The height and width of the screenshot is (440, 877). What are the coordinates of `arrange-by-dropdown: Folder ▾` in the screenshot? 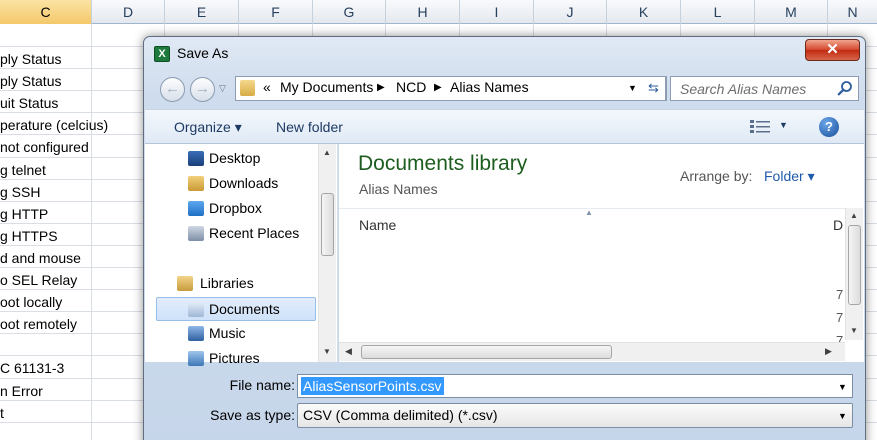 It's located at (789, 176).